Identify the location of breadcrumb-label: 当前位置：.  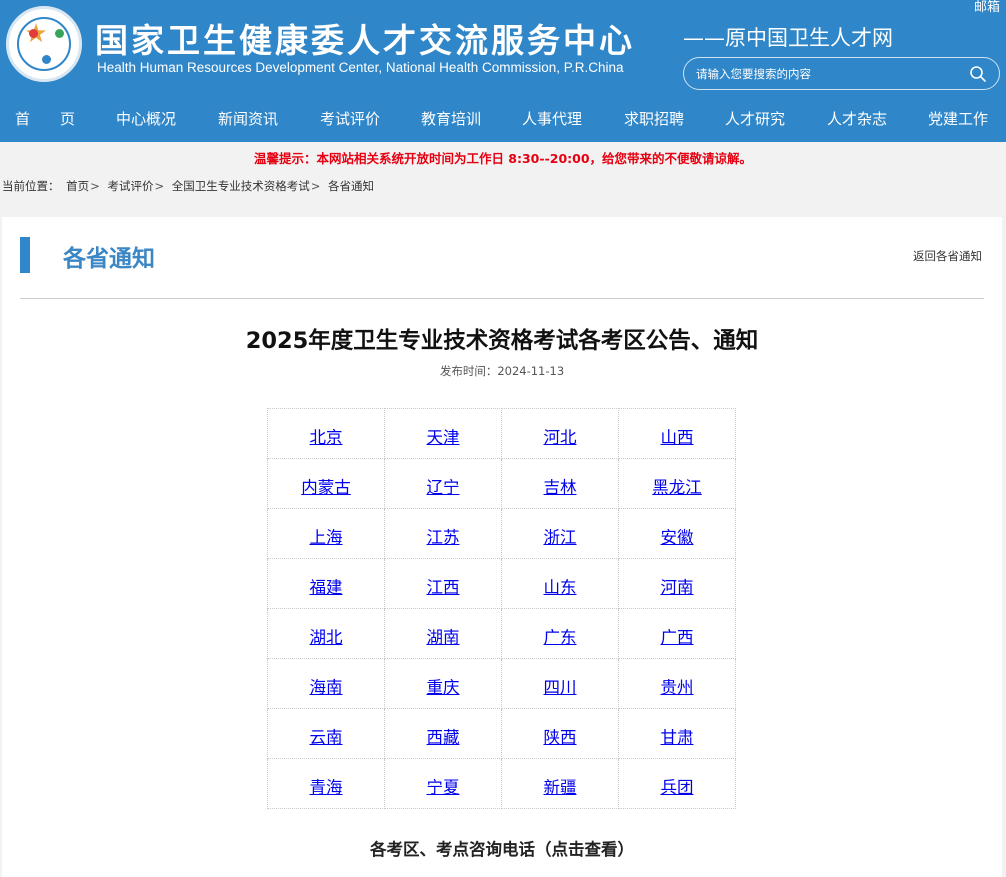
(31, 186).